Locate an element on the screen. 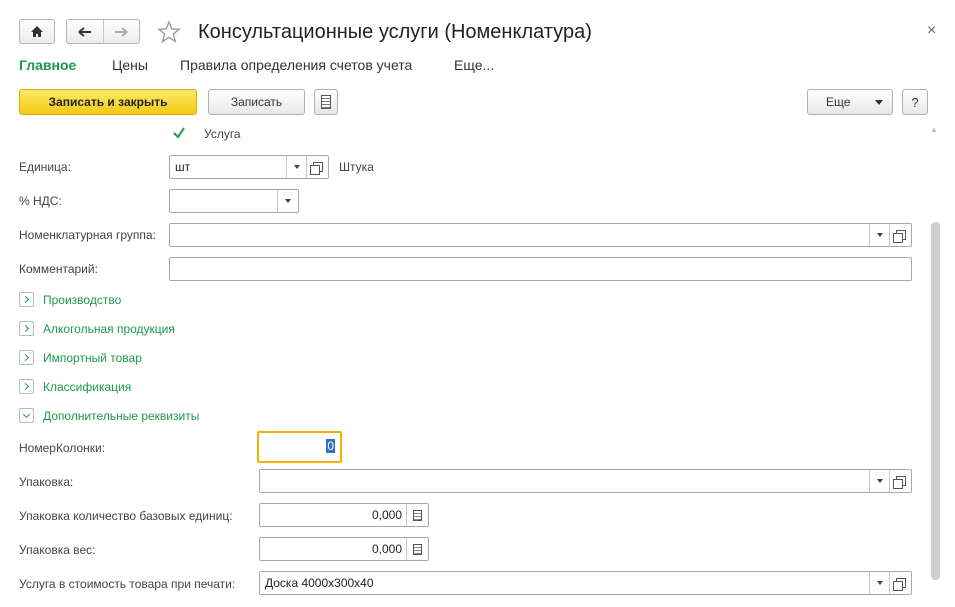 This screenshot has width=955, height=607. unit-name: Штука is located at coordinates (356, 167).